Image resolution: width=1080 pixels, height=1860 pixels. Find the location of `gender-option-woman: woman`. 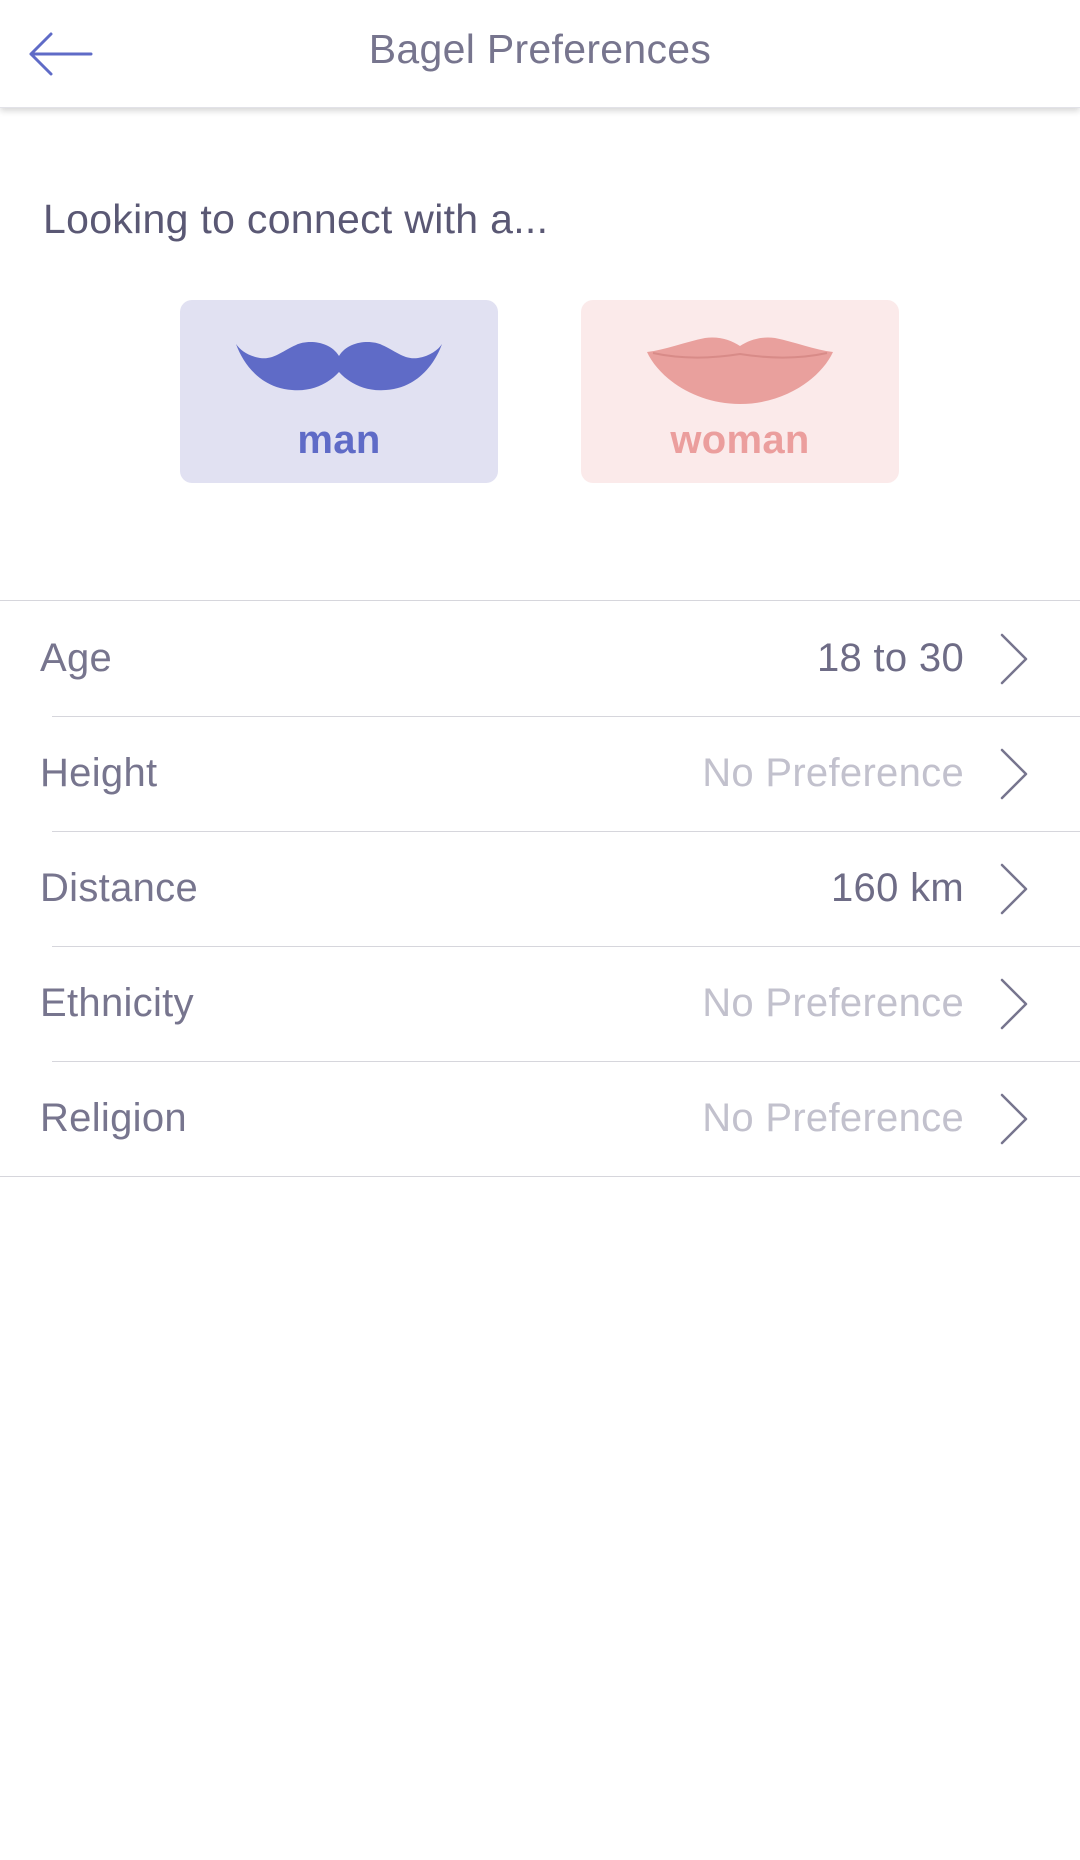

gender-option-woman: woman is located at coordinates (740, 391).